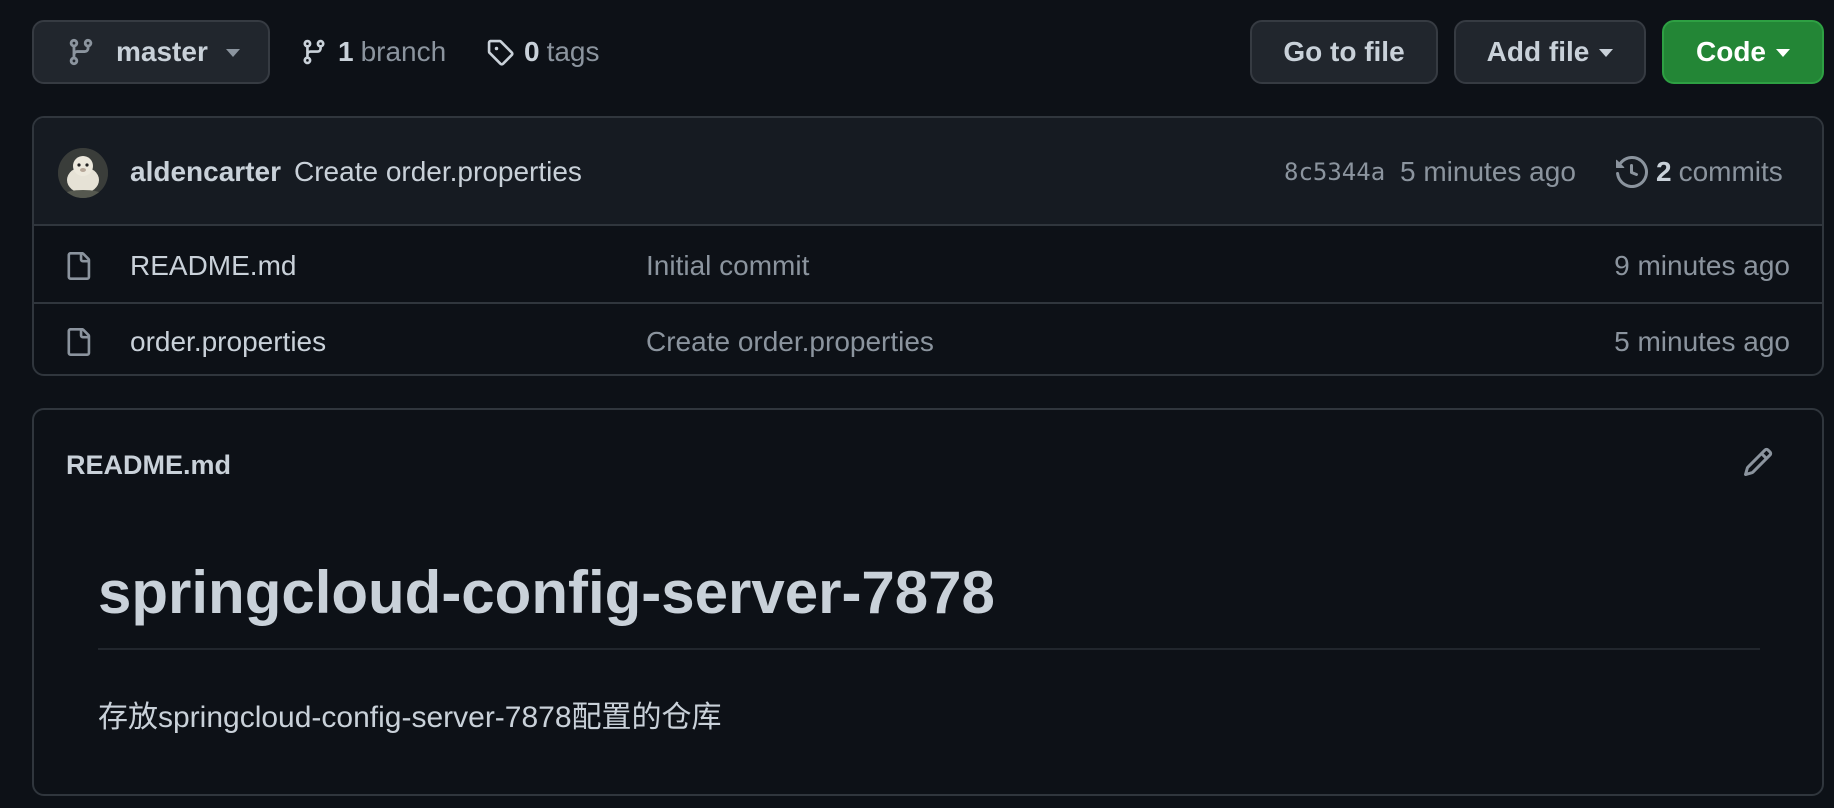 Image resolution: width=1834 pixels, height=808 pixels. What do you see at coordinates (205, 172) in the screenshot?
I see `commit-author: aldencarter` at bounding box center [205, 172].